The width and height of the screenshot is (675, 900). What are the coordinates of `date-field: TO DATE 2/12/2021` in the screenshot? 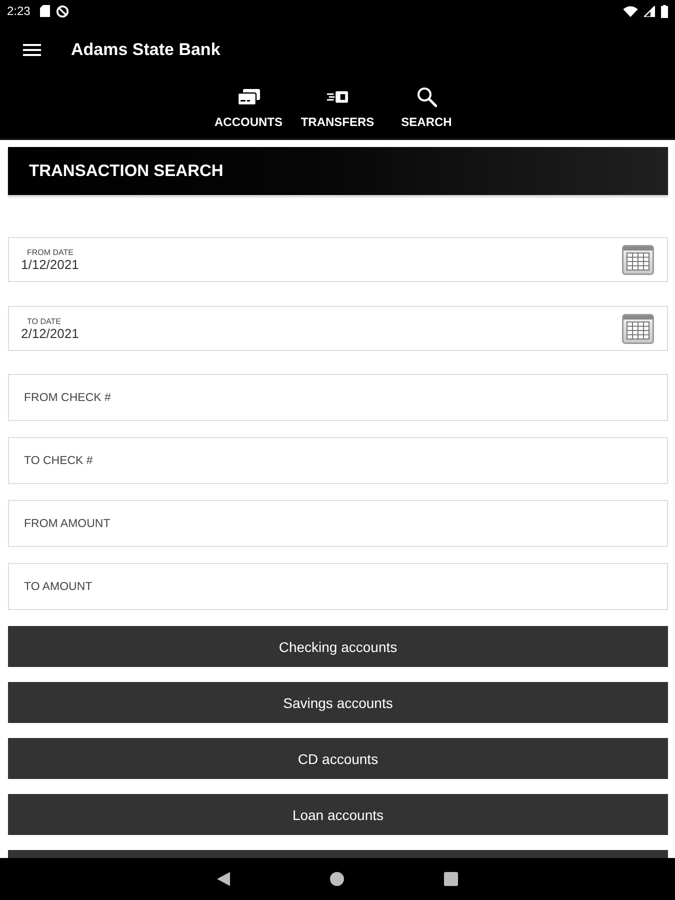 It's located at (338, 328).